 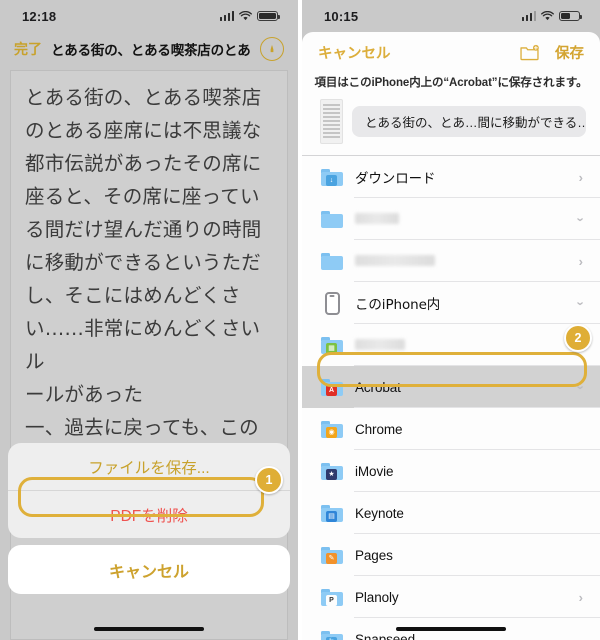 I want to click on step-badge-1: 1, so click(x=269, y=480).